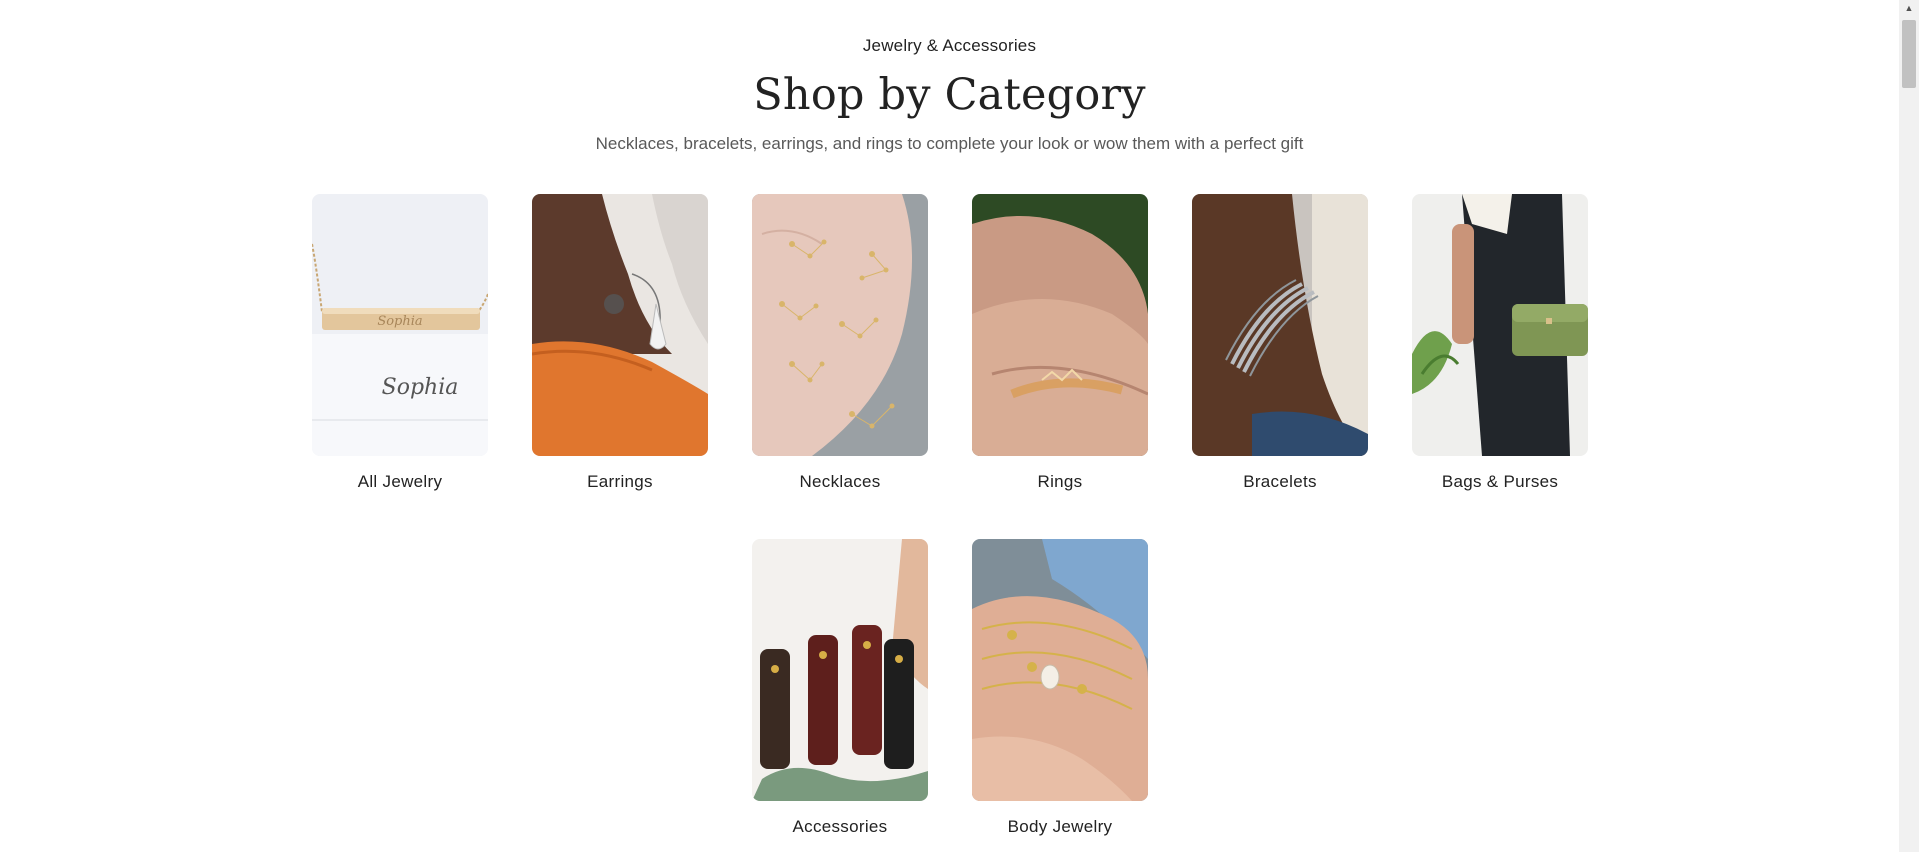 This screenshot has height=852, width=1919. What do you see at coordinates (840, 325) in the screenshot?
I see `category-image-necklaces` at bounding box center [840, 325].